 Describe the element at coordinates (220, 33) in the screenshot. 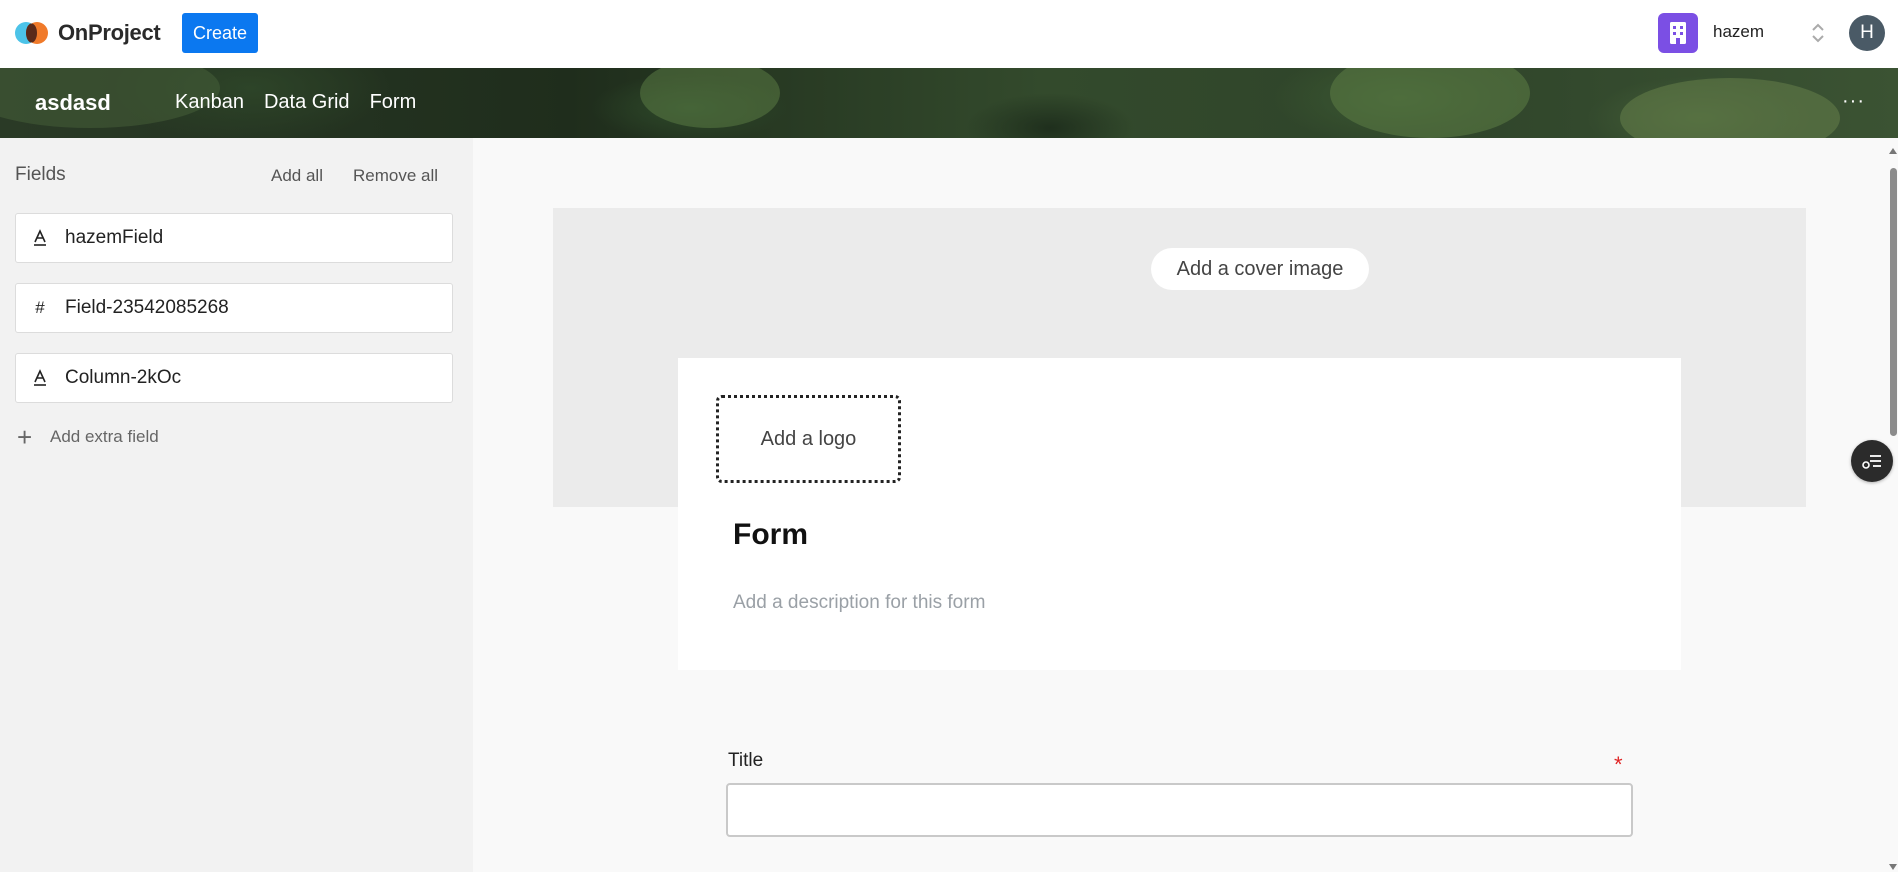

I see `create-button: Create` at that location.